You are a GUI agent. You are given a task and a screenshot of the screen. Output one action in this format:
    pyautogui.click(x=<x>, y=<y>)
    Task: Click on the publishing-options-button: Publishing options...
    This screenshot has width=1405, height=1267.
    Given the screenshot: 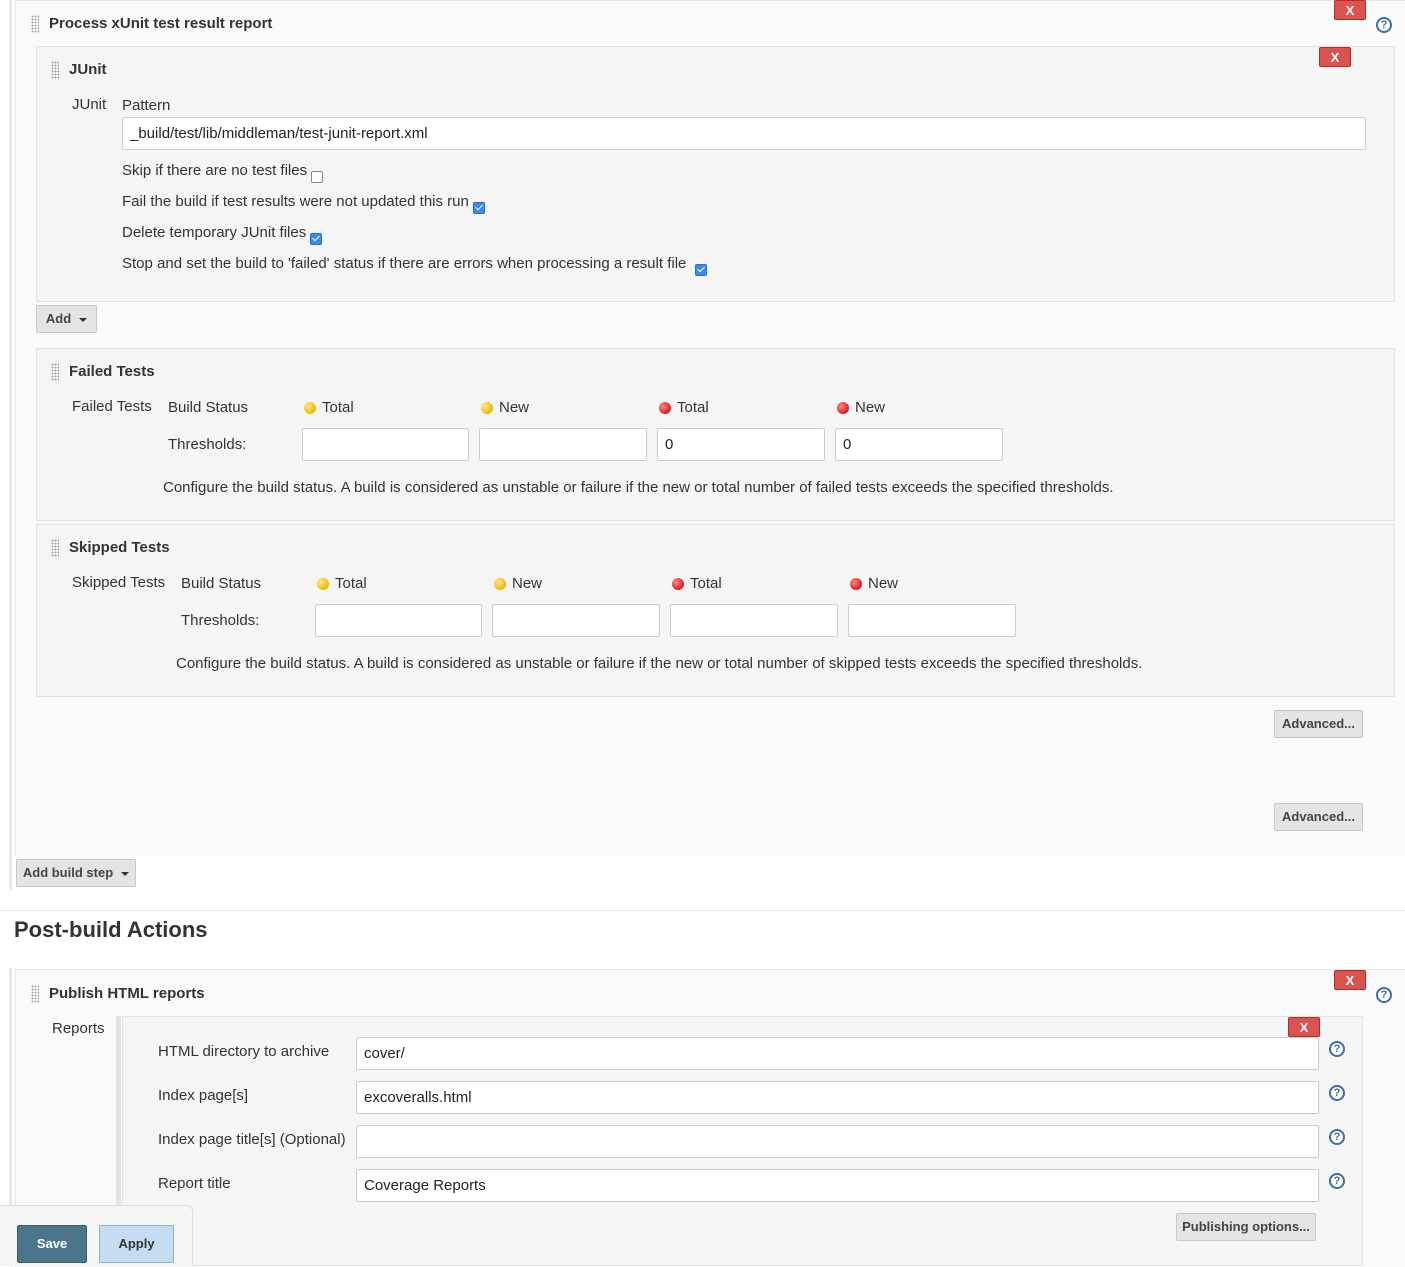 What is the action you would take?
    pyautogui.click(x=1246, y=1227)
    